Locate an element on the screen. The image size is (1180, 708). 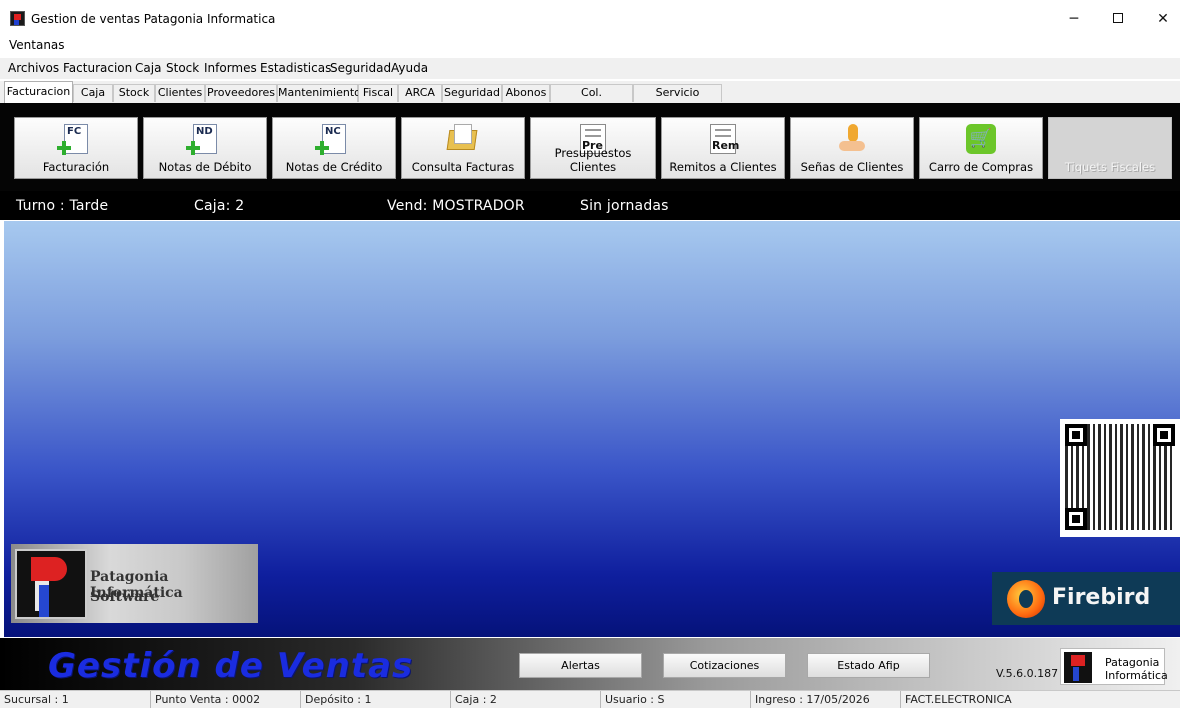
menu-ventanas: Ventanas is located at coordinates (37, 45).